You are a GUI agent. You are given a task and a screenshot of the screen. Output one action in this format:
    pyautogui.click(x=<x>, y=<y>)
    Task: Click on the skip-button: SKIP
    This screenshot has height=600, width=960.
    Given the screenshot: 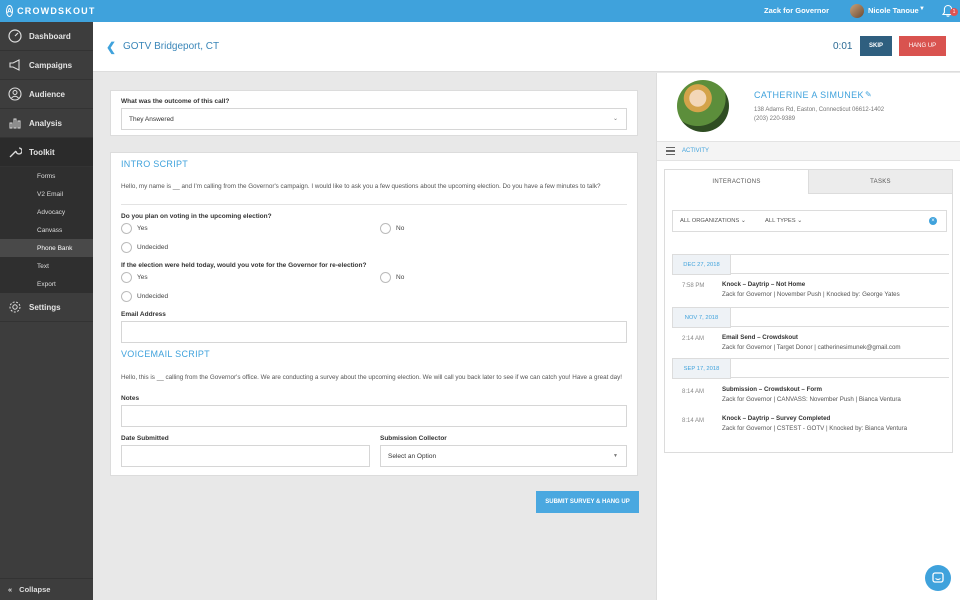 What is the action you would take?
    pyautogui.click(x=876, y=46)
    